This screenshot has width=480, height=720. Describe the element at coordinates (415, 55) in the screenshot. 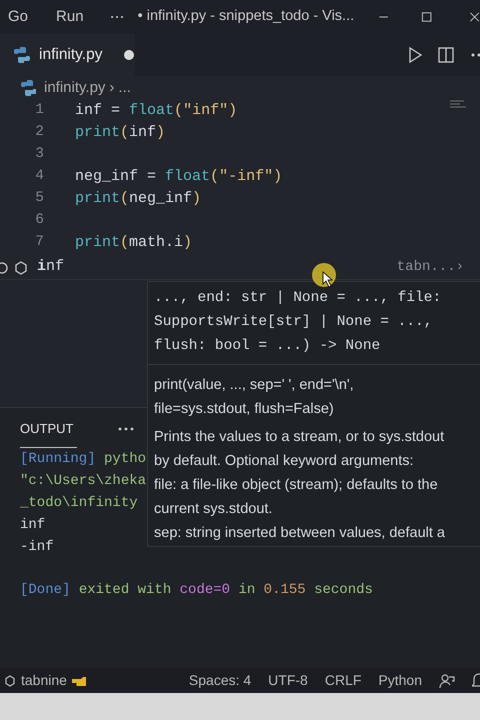

I see `run-icon` at that location.